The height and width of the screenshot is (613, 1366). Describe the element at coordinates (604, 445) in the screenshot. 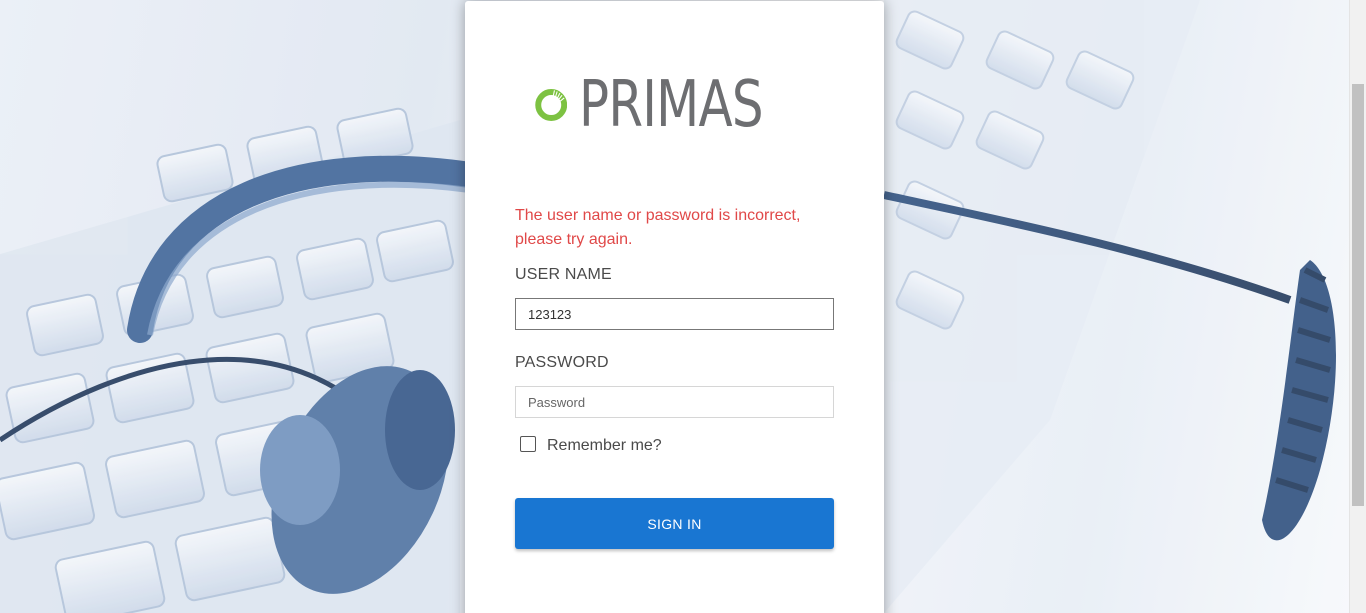

I see `remember-me-label: Remember me?` at that location.